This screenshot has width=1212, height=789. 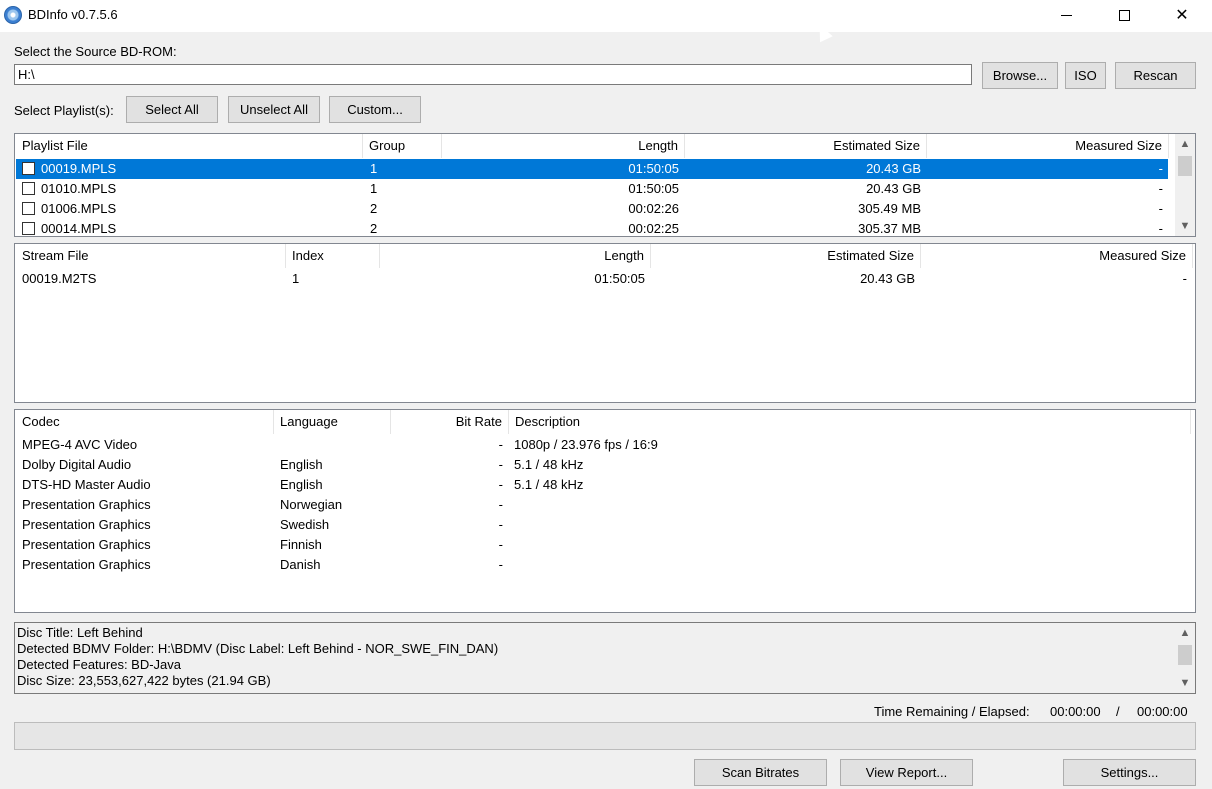 I want to click on playlist-scrollbar: ▲ ▼, so click(x=1185, y=185).